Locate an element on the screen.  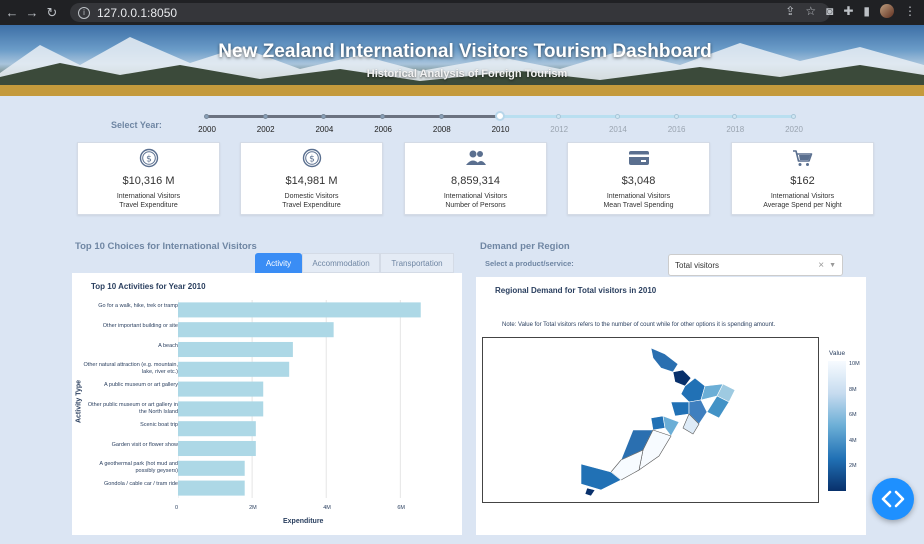
choice-tabs: Activity Accommodation Transportation is located at coordinates (354, 263).